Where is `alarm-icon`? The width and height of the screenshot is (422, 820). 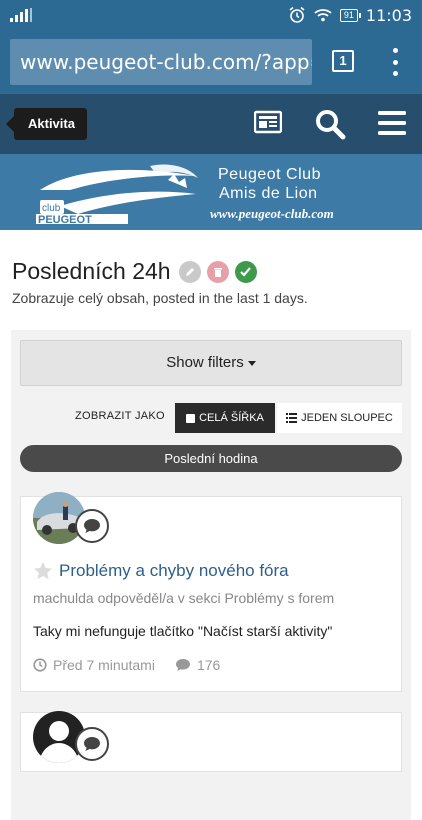 alarm-icon is located at coordinates (297, 14).